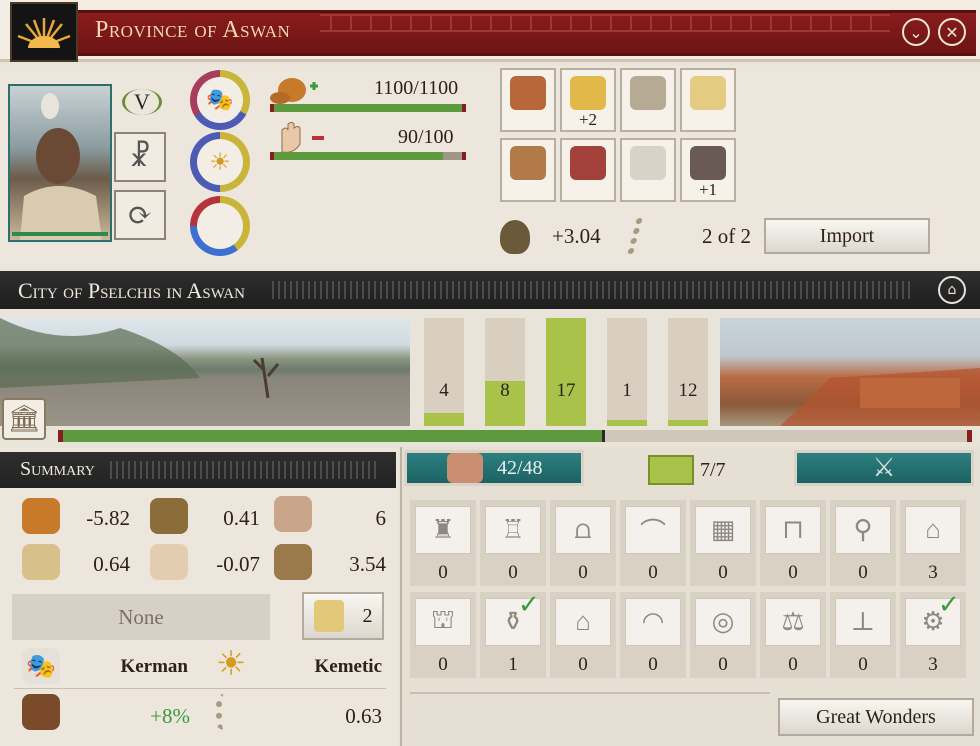  I want to click on bridge-icon: ⌒, so click(653, 530).